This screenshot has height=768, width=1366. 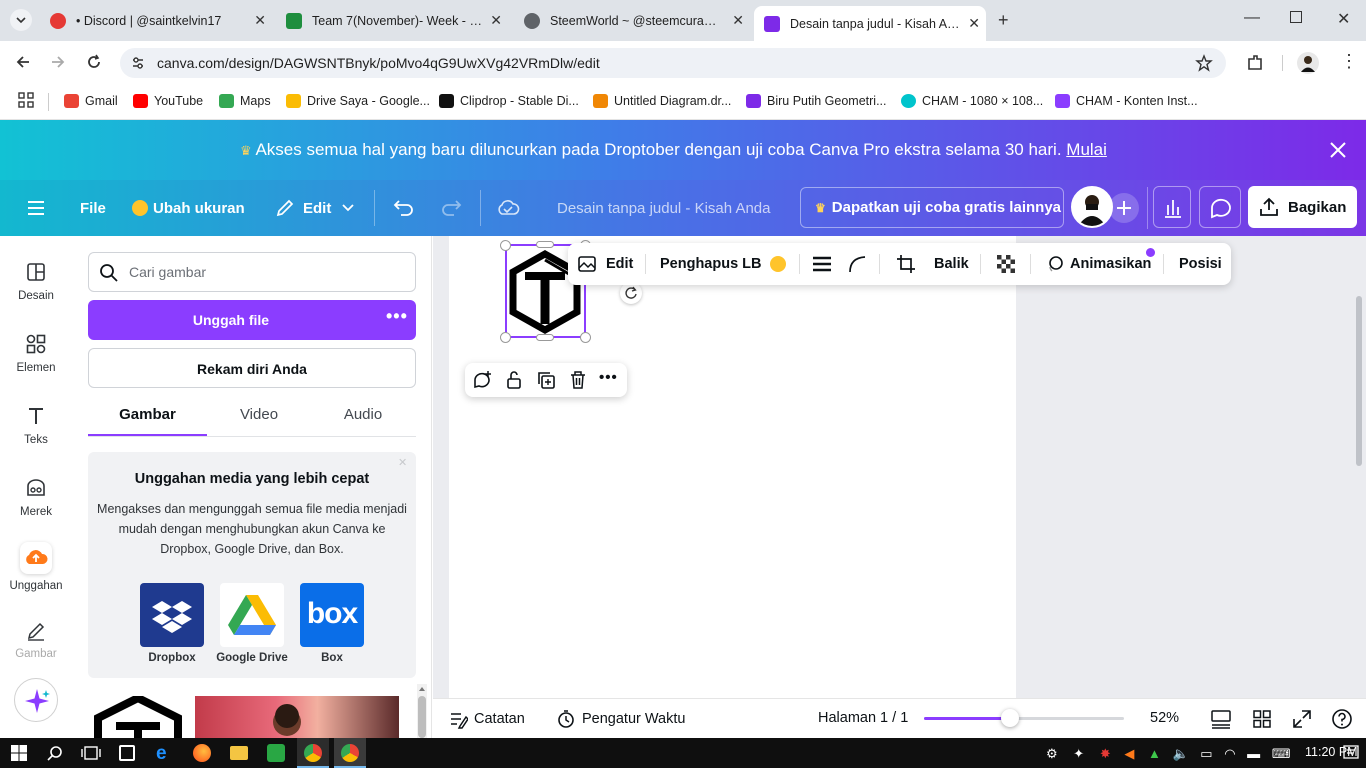 I want to click on redo-icon, so click(x=451, y=208).